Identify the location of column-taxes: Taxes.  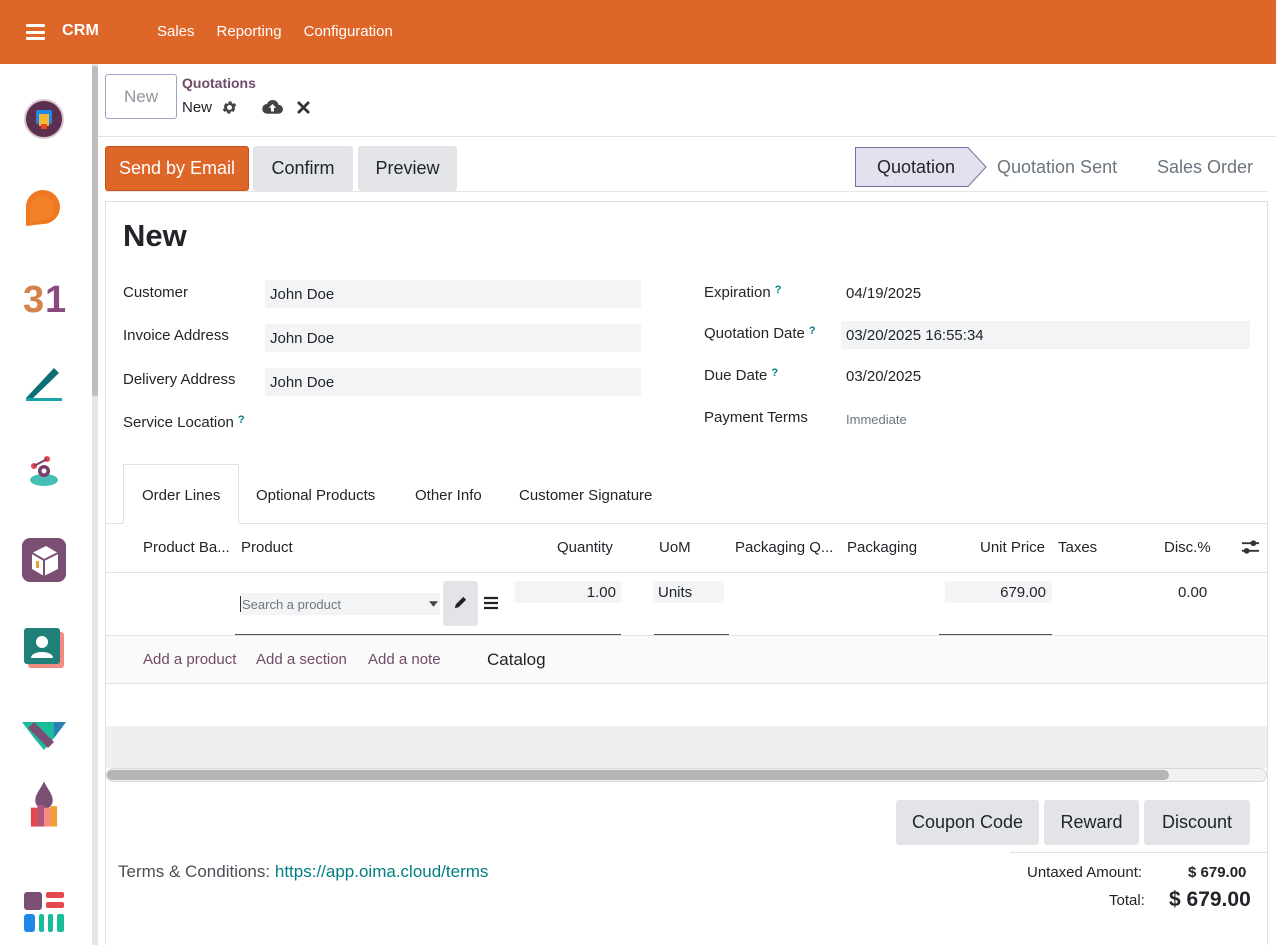
(1077, 547).